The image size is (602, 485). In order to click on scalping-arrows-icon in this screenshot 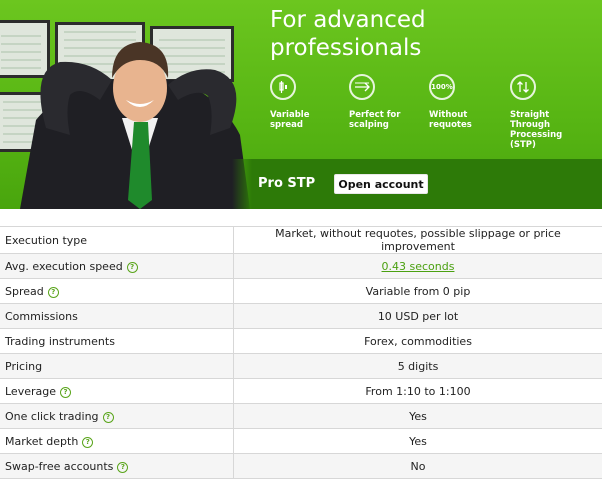, I will do `click(362, 87)`.